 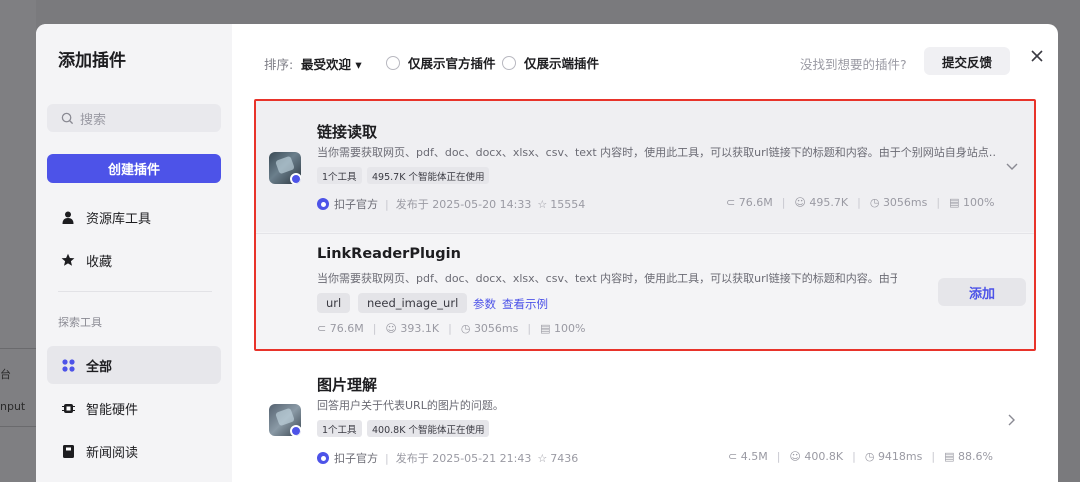 What do you see at coordinates (92, 61) in the screenshot?
I see `modal-title: 添加插件` at bounding box center [92, 61].